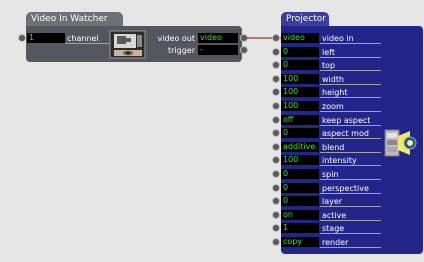 Image resolution: width=424 pixels, height=262 pixels. Describe the element at coordinates (276, 201) in the screenshot. I see `projector-input-port-layer` at that location.